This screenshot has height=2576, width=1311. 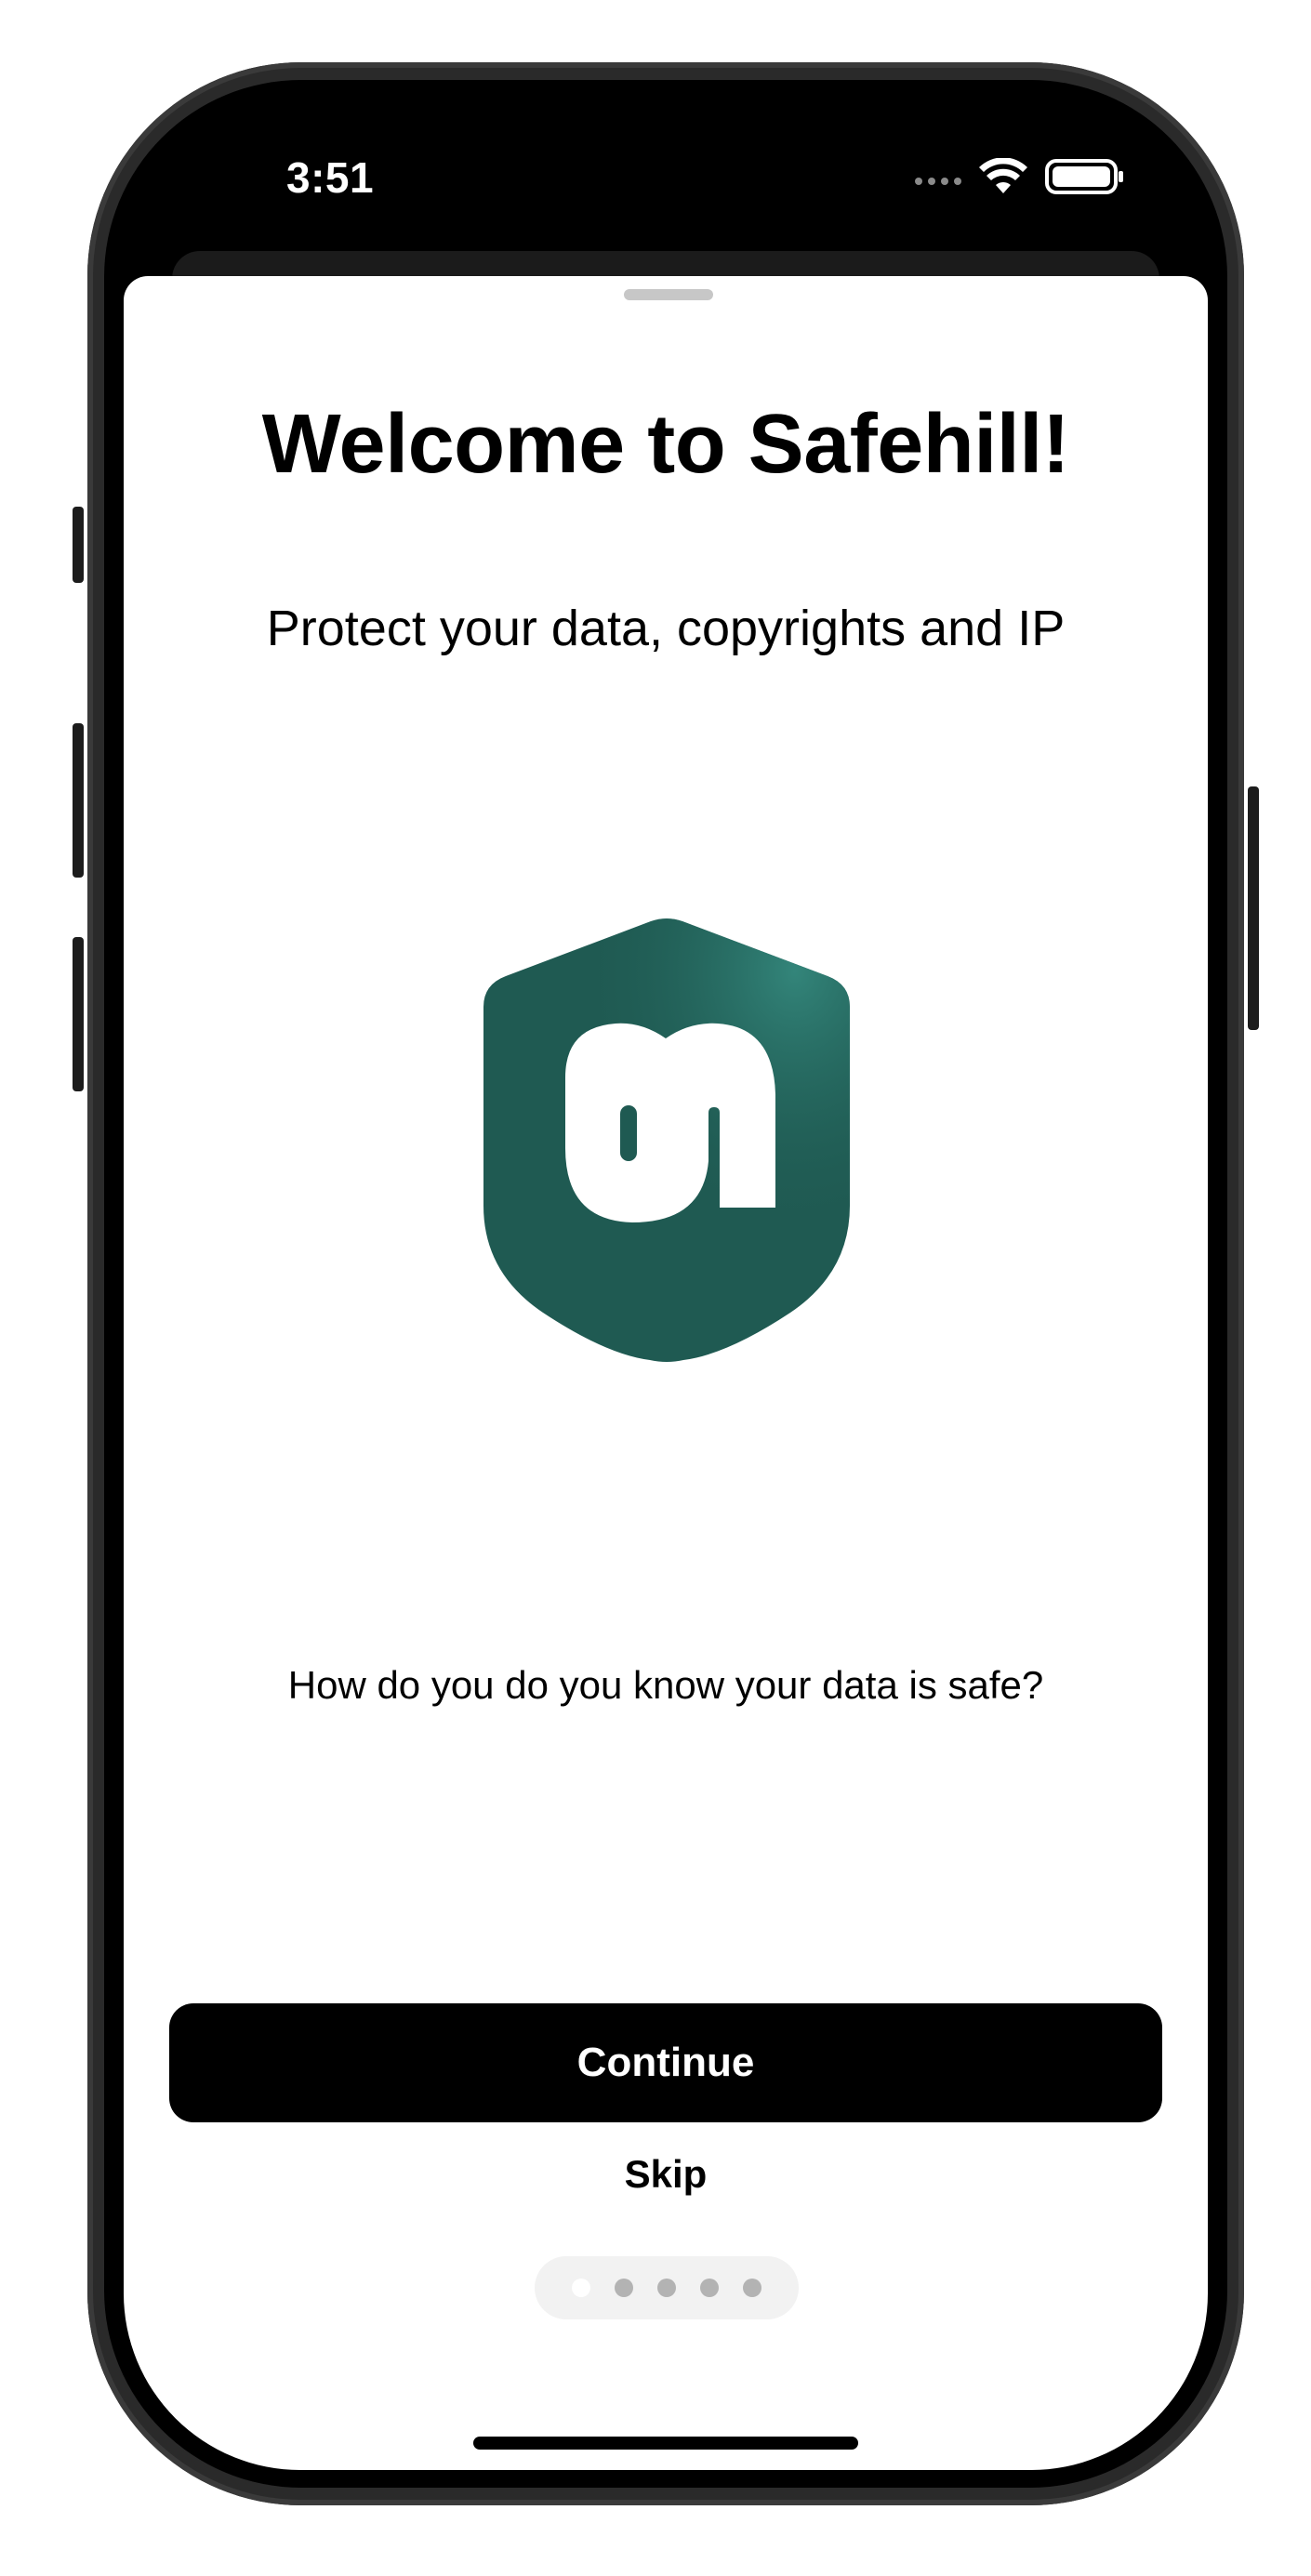 I want to click on page-indicator, so click(x=667, y=2287).